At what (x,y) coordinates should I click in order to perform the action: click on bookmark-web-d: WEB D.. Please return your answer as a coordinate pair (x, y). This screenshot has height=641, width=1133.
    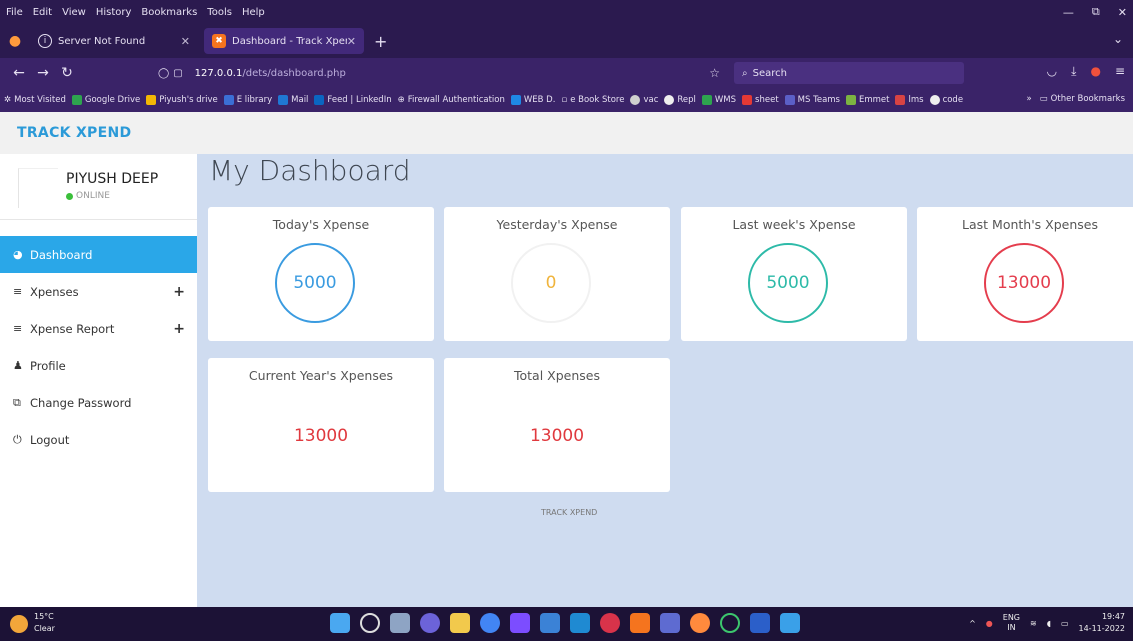
    Looking at the image, I should click on (532, 100).